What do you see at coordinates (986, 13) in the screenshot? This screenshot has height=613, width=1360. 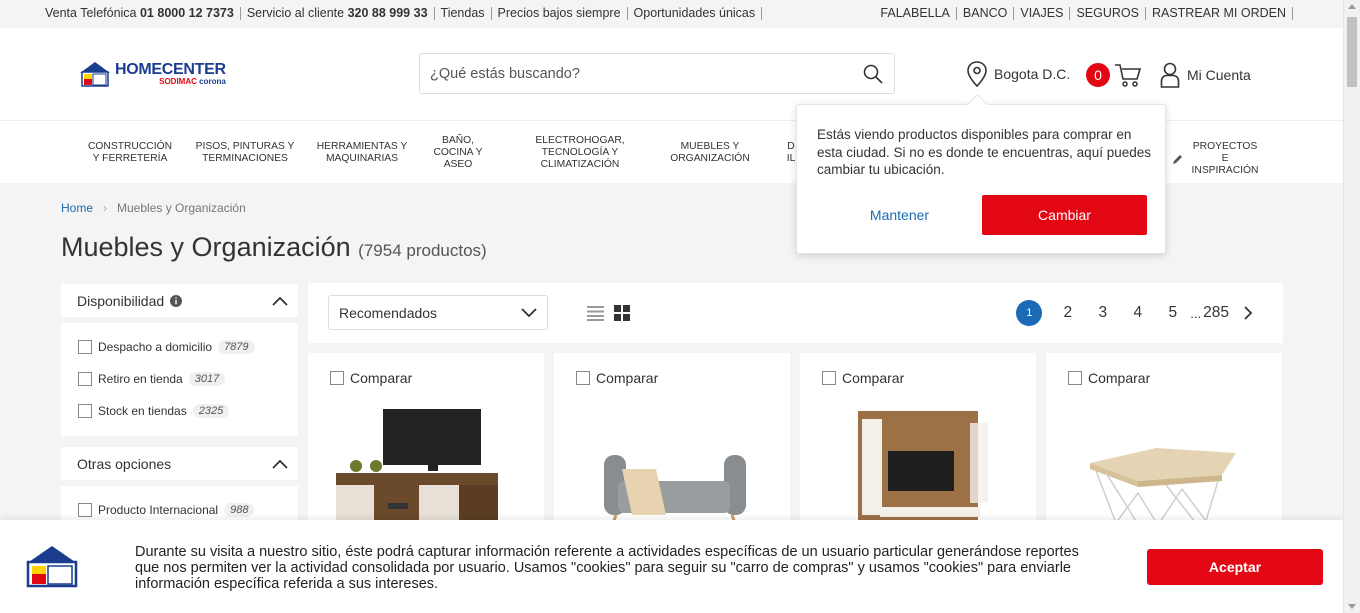 I see `banco-link: BANCO` at bounding box center [986, 13].